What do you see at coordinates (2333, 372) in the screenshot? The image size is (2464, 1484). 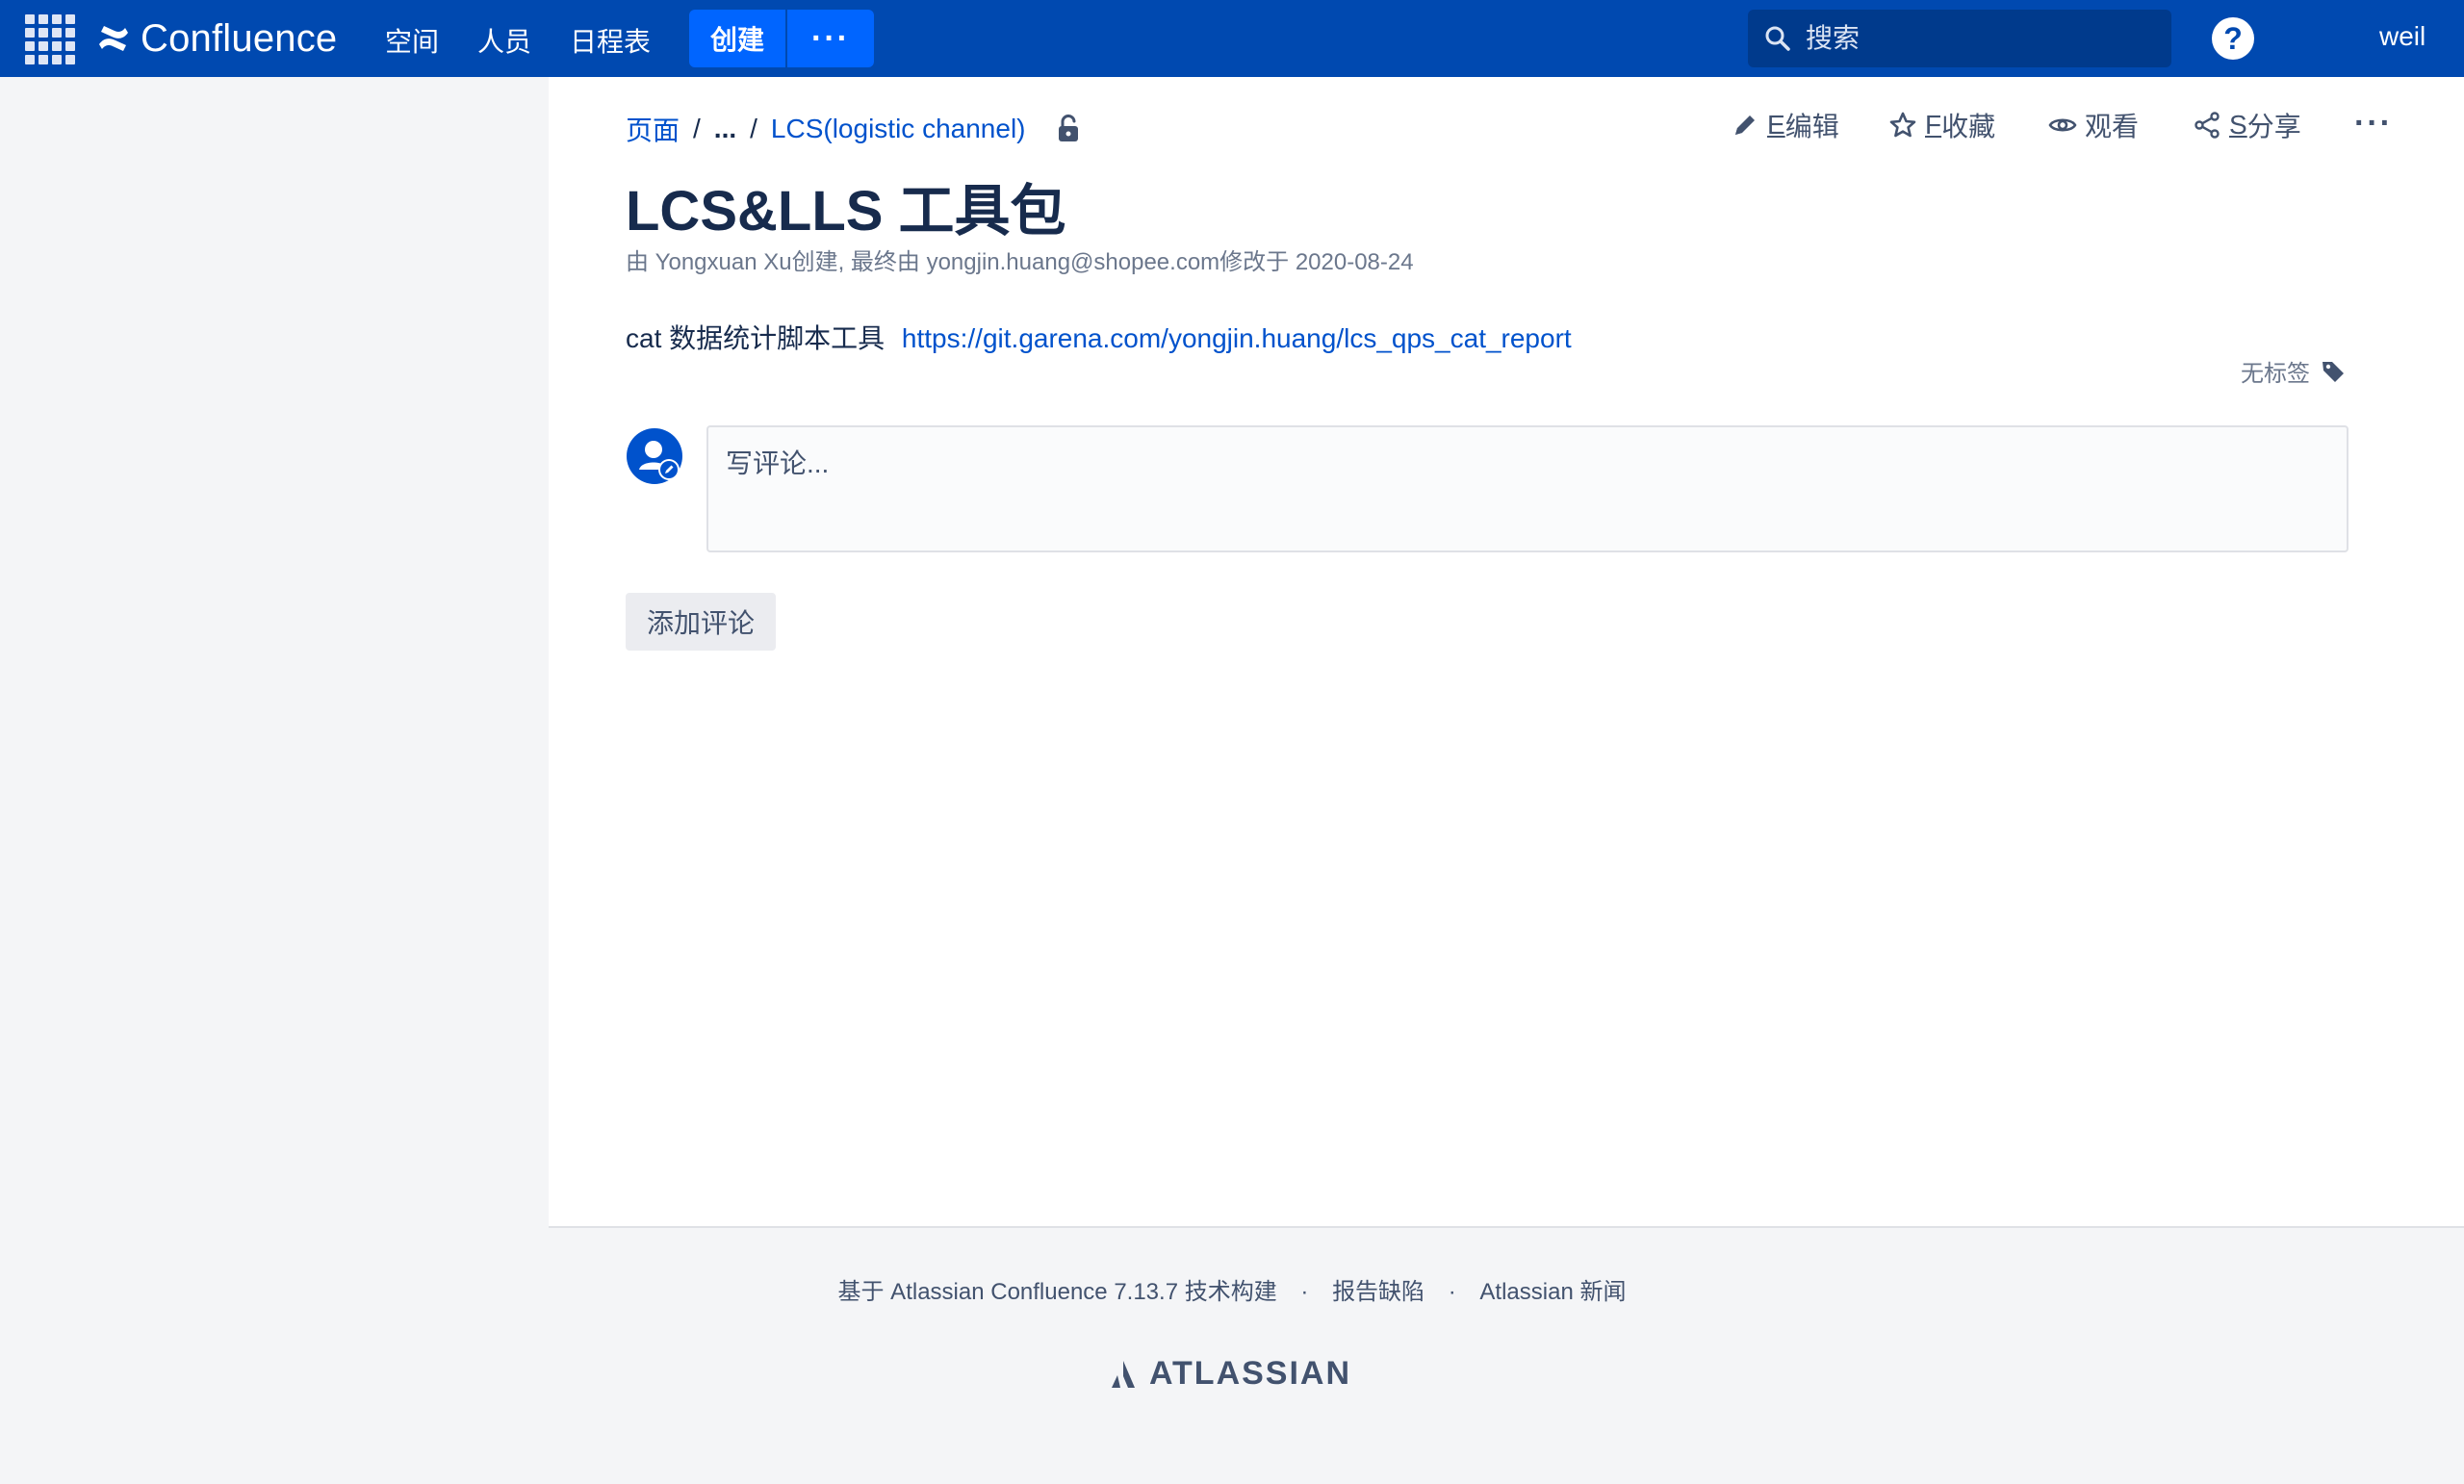 I see `tag-icon` at bounding box center [2333, 372].